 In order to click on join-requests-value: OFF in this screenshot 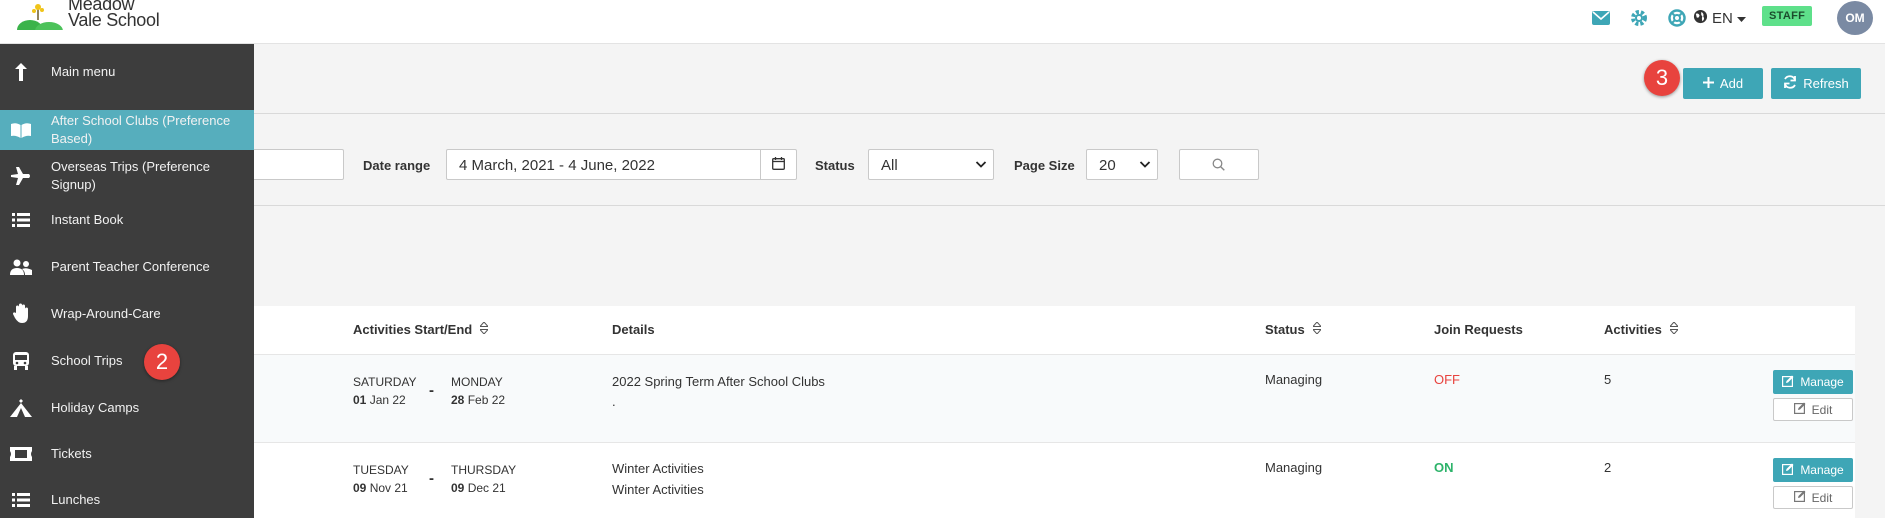, I will do `click(1447, 379)`.